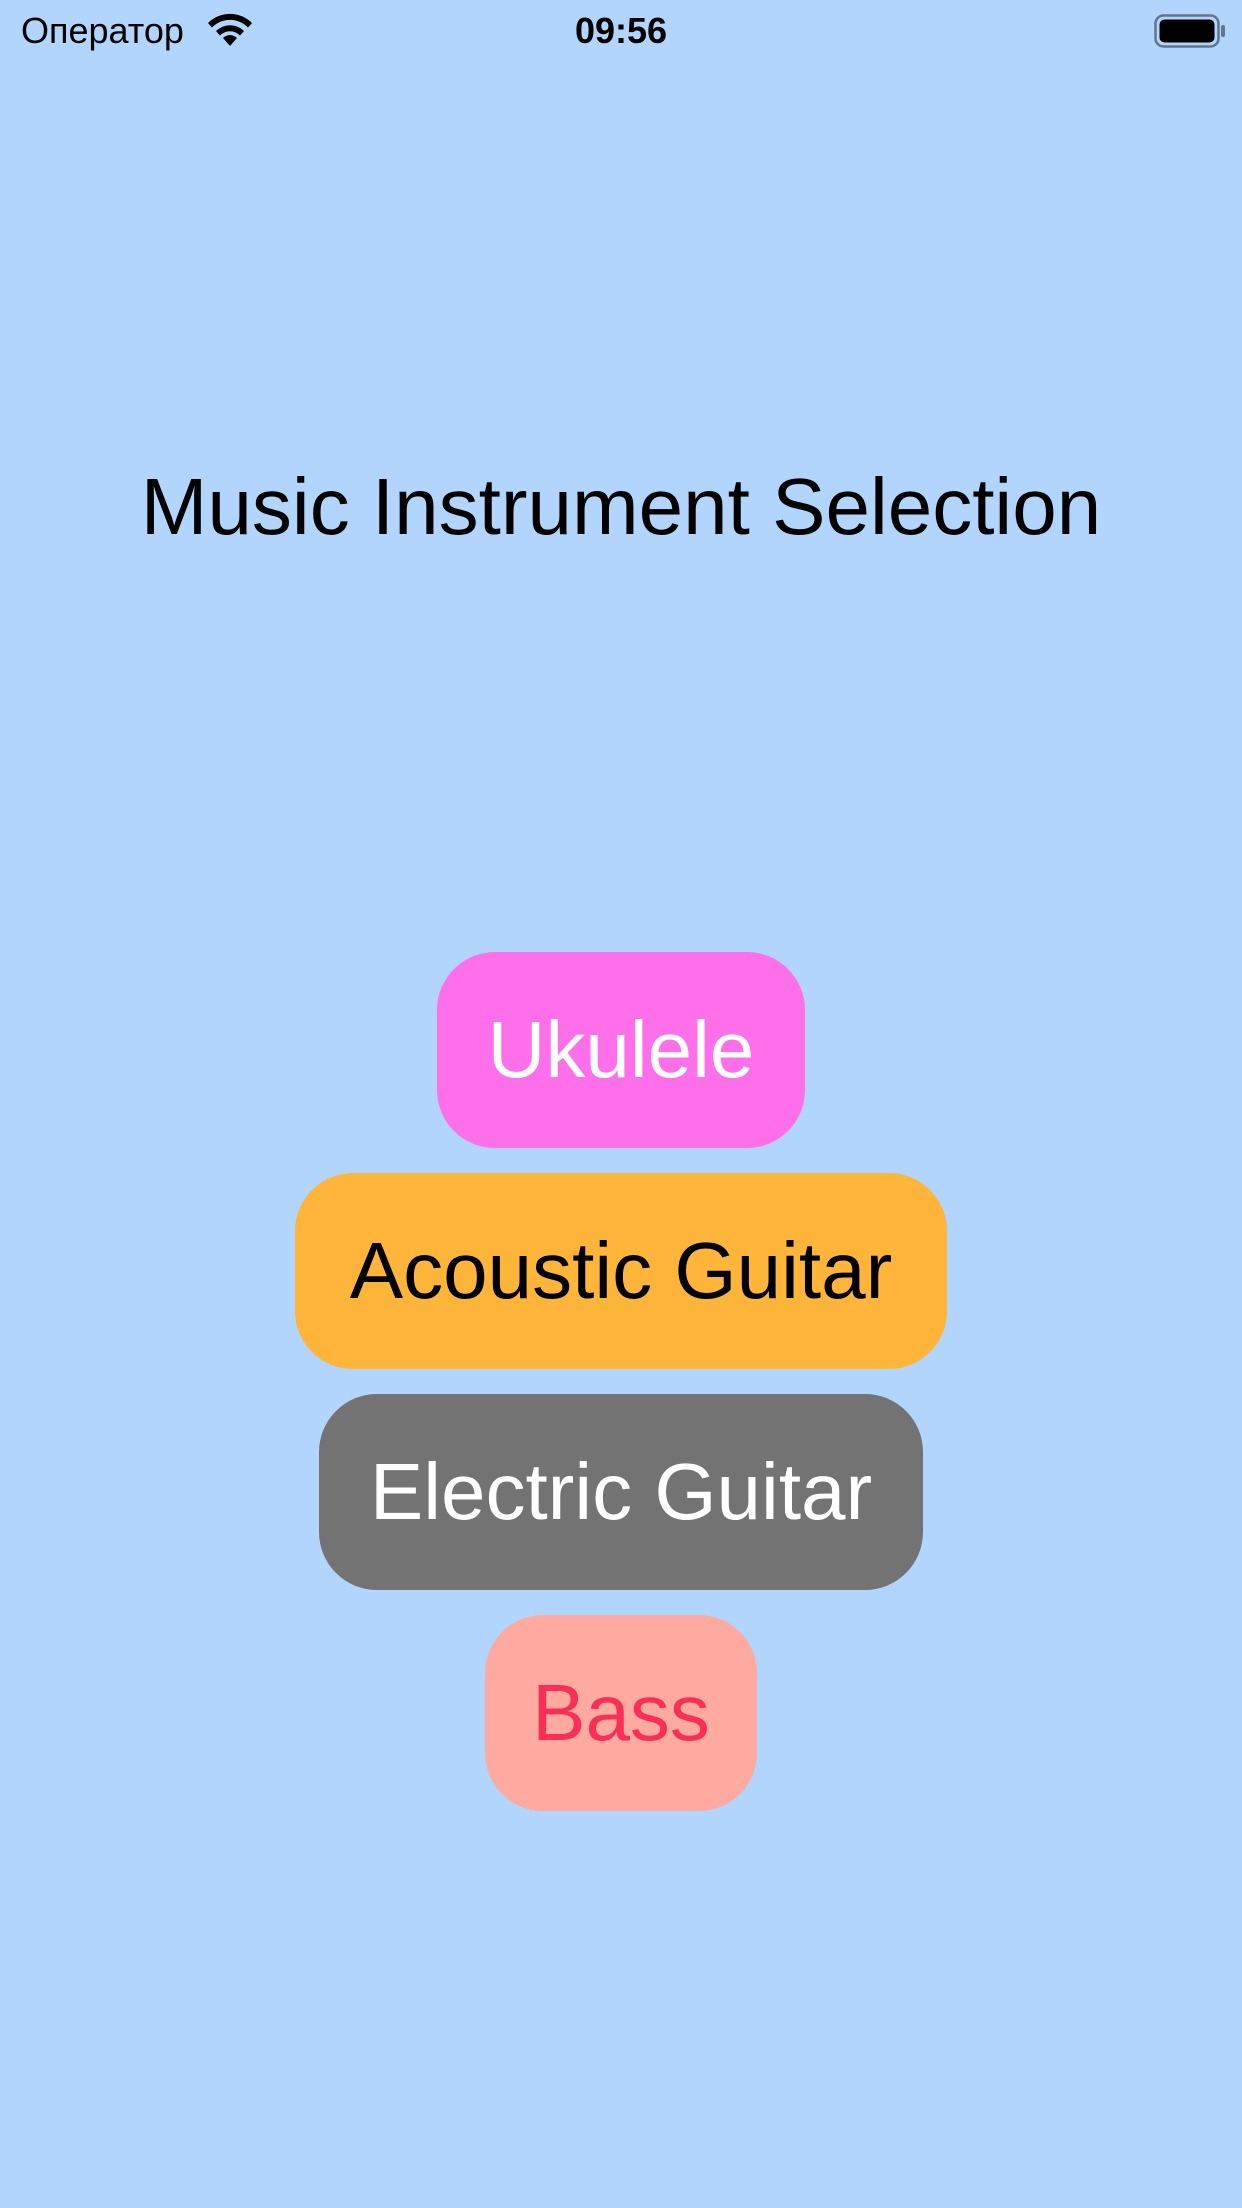 Image resolution: width=1242 pixels, height=2208 pixels. Describe the element at coordinates (621, 506) in the screenshot. I see `page-title: Music Instrument Selection` at that location.